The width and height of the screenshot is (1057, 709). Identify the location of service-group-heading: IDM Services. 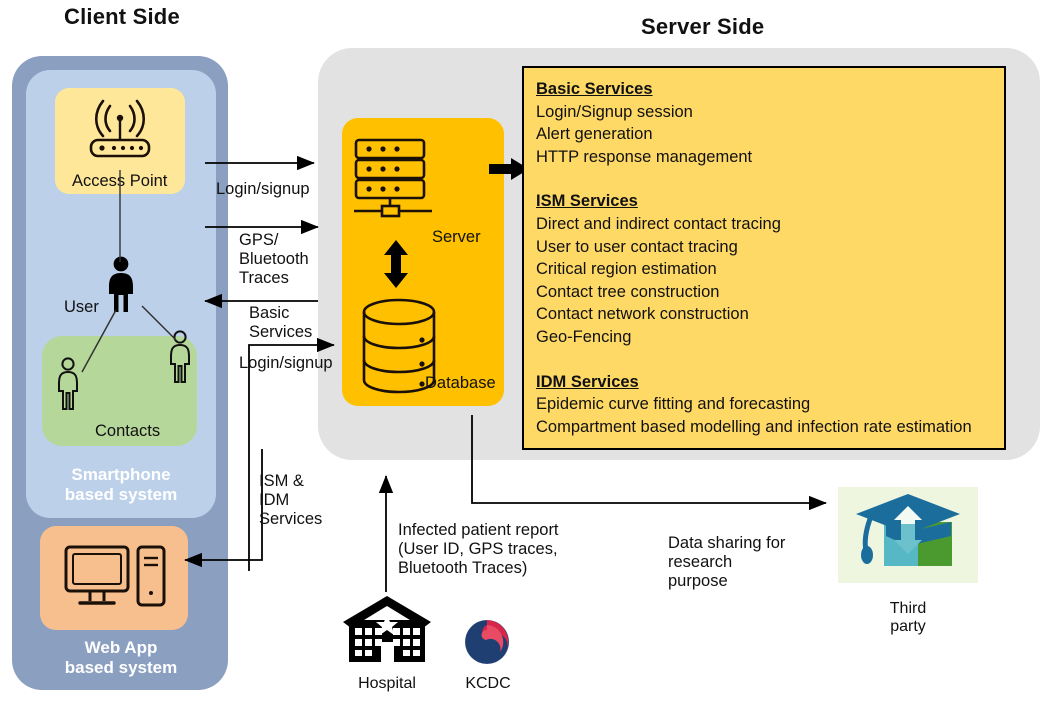
(587, 381).